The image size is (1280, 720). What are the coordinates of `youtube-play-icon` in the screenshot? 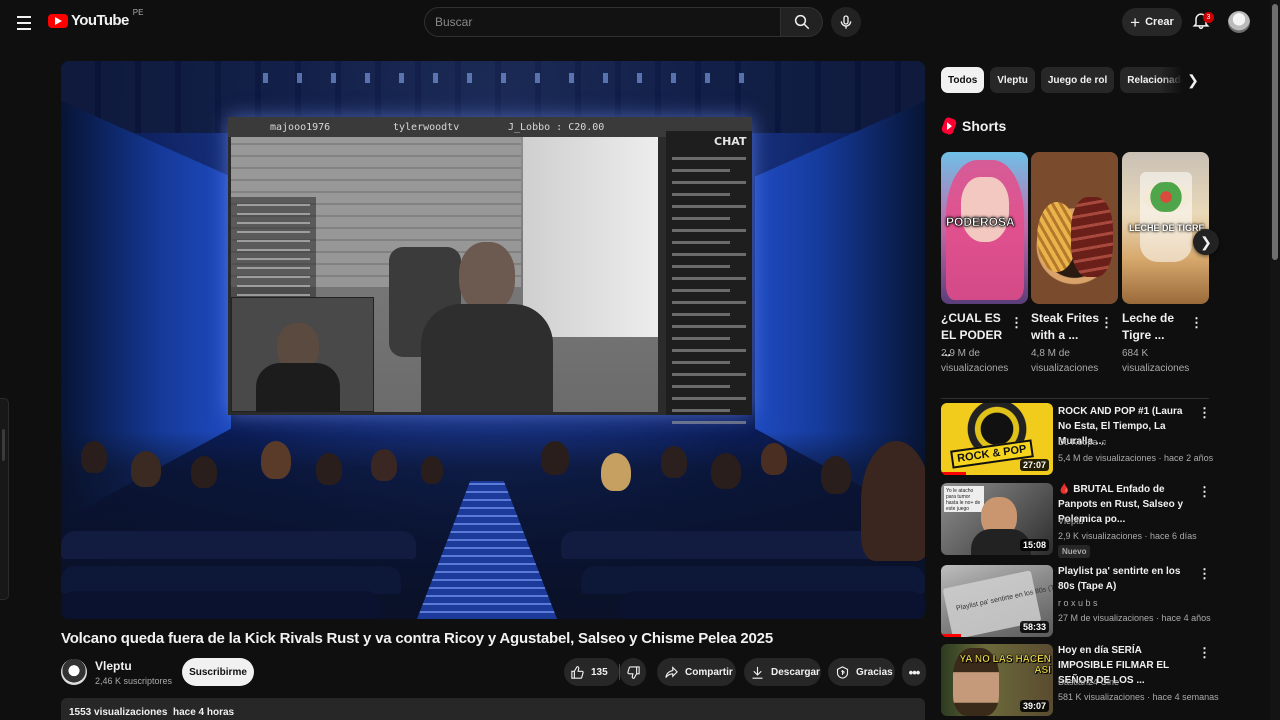 It's located at (58, 20).